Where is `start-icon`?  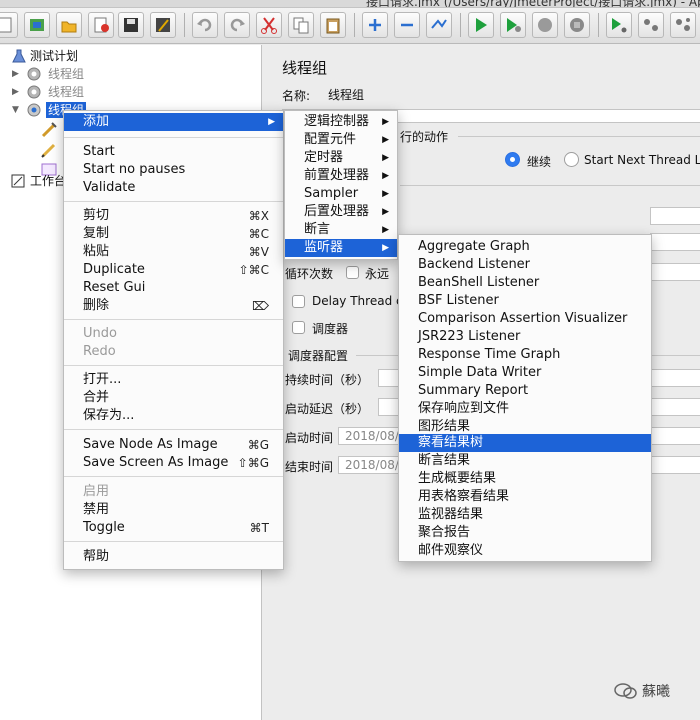 start-icon is located at coordinates (481, 25).